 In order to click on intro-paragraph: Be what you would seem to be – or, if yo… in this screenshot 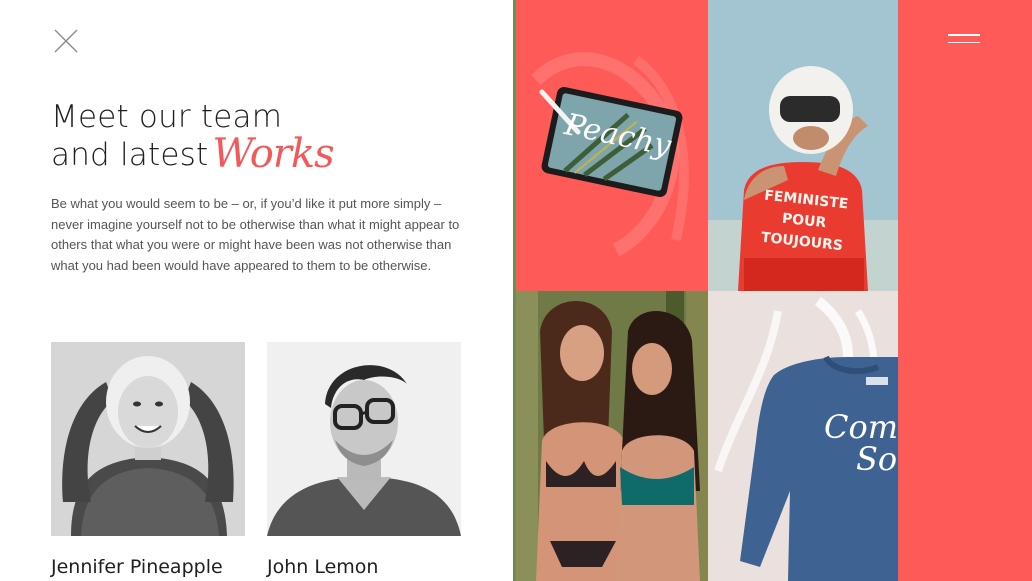, I will do `click(255, 234)`.